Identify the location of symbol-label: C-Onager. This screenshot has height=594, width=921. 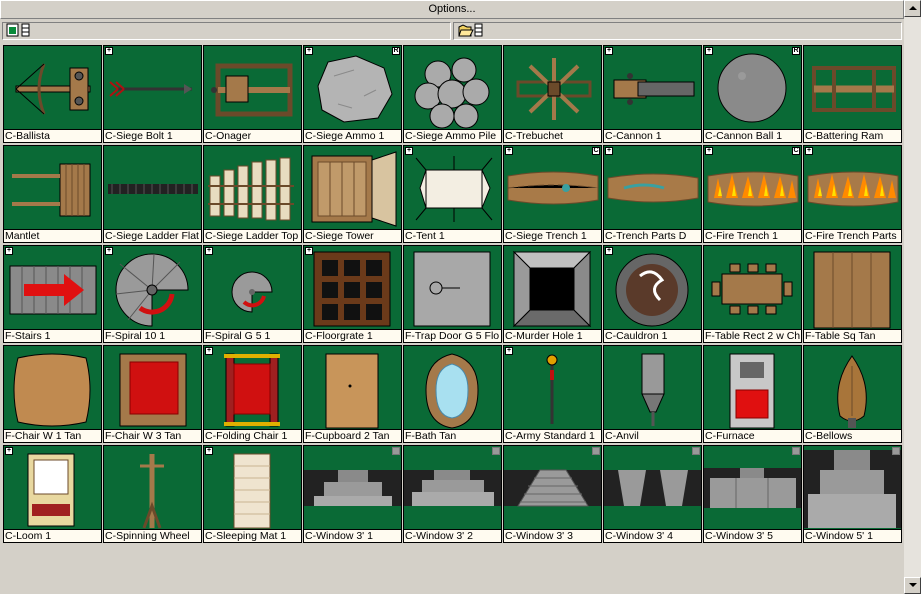
(252, 135).